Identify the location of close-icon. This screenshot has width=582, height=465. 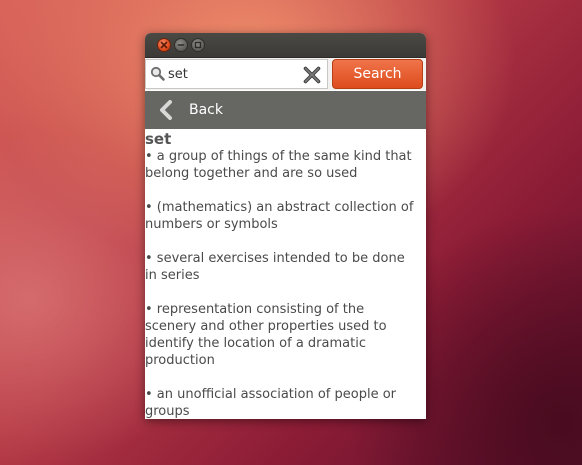
(164, 45).